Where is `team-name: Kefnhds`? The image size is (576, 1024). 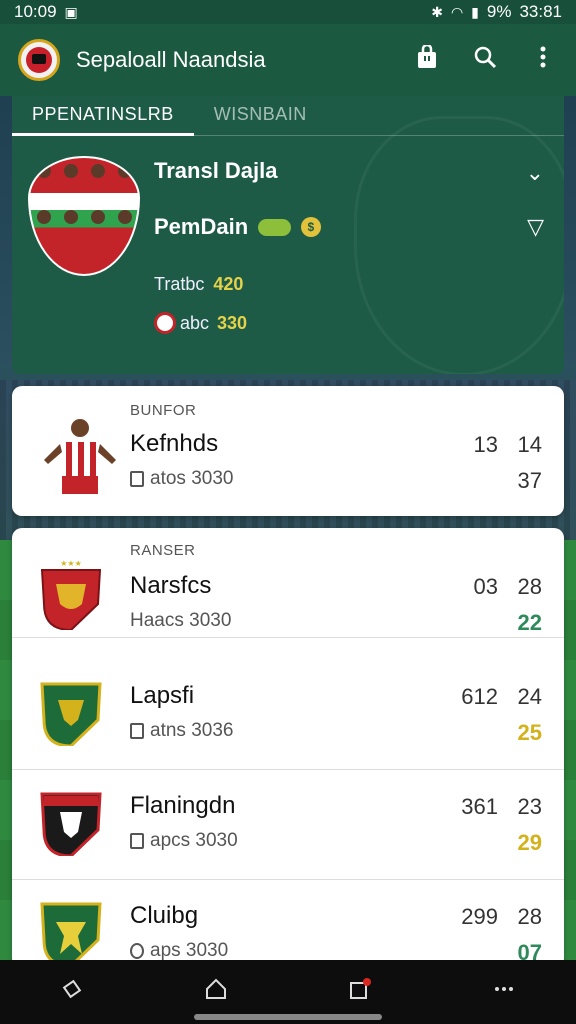 team-name: Kefnhds is located at coordinates (174, 443).